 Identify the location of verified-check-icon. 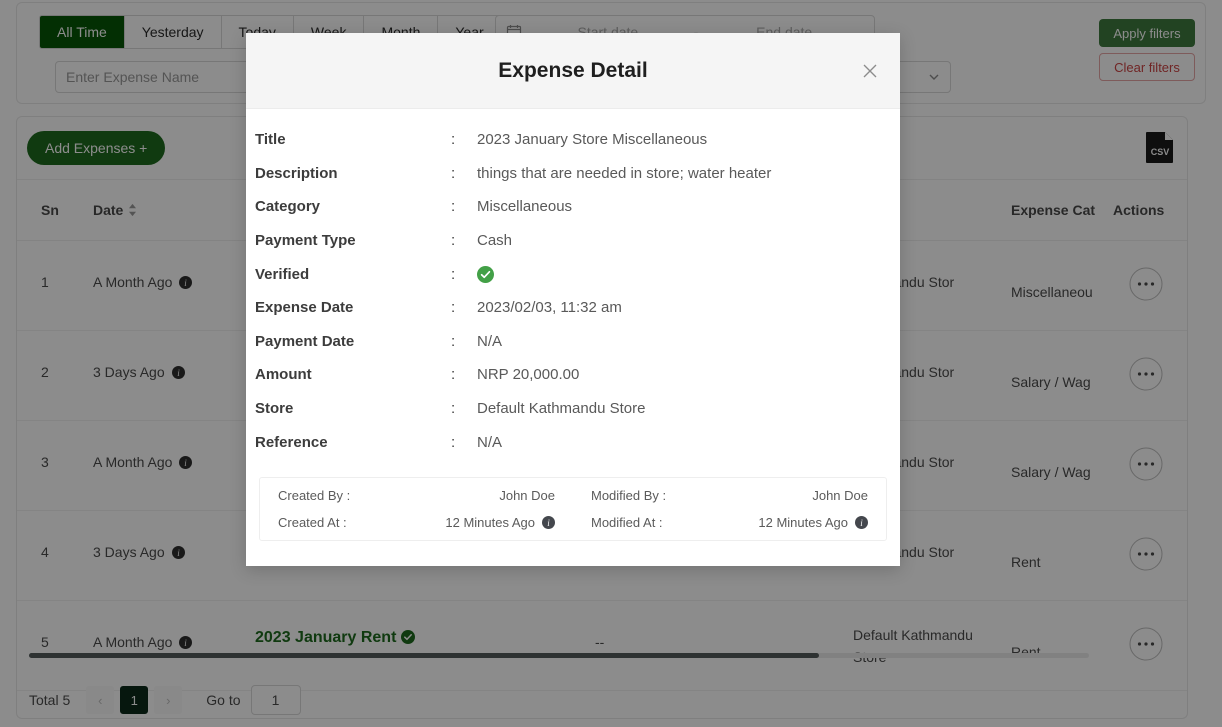
(485, 274).